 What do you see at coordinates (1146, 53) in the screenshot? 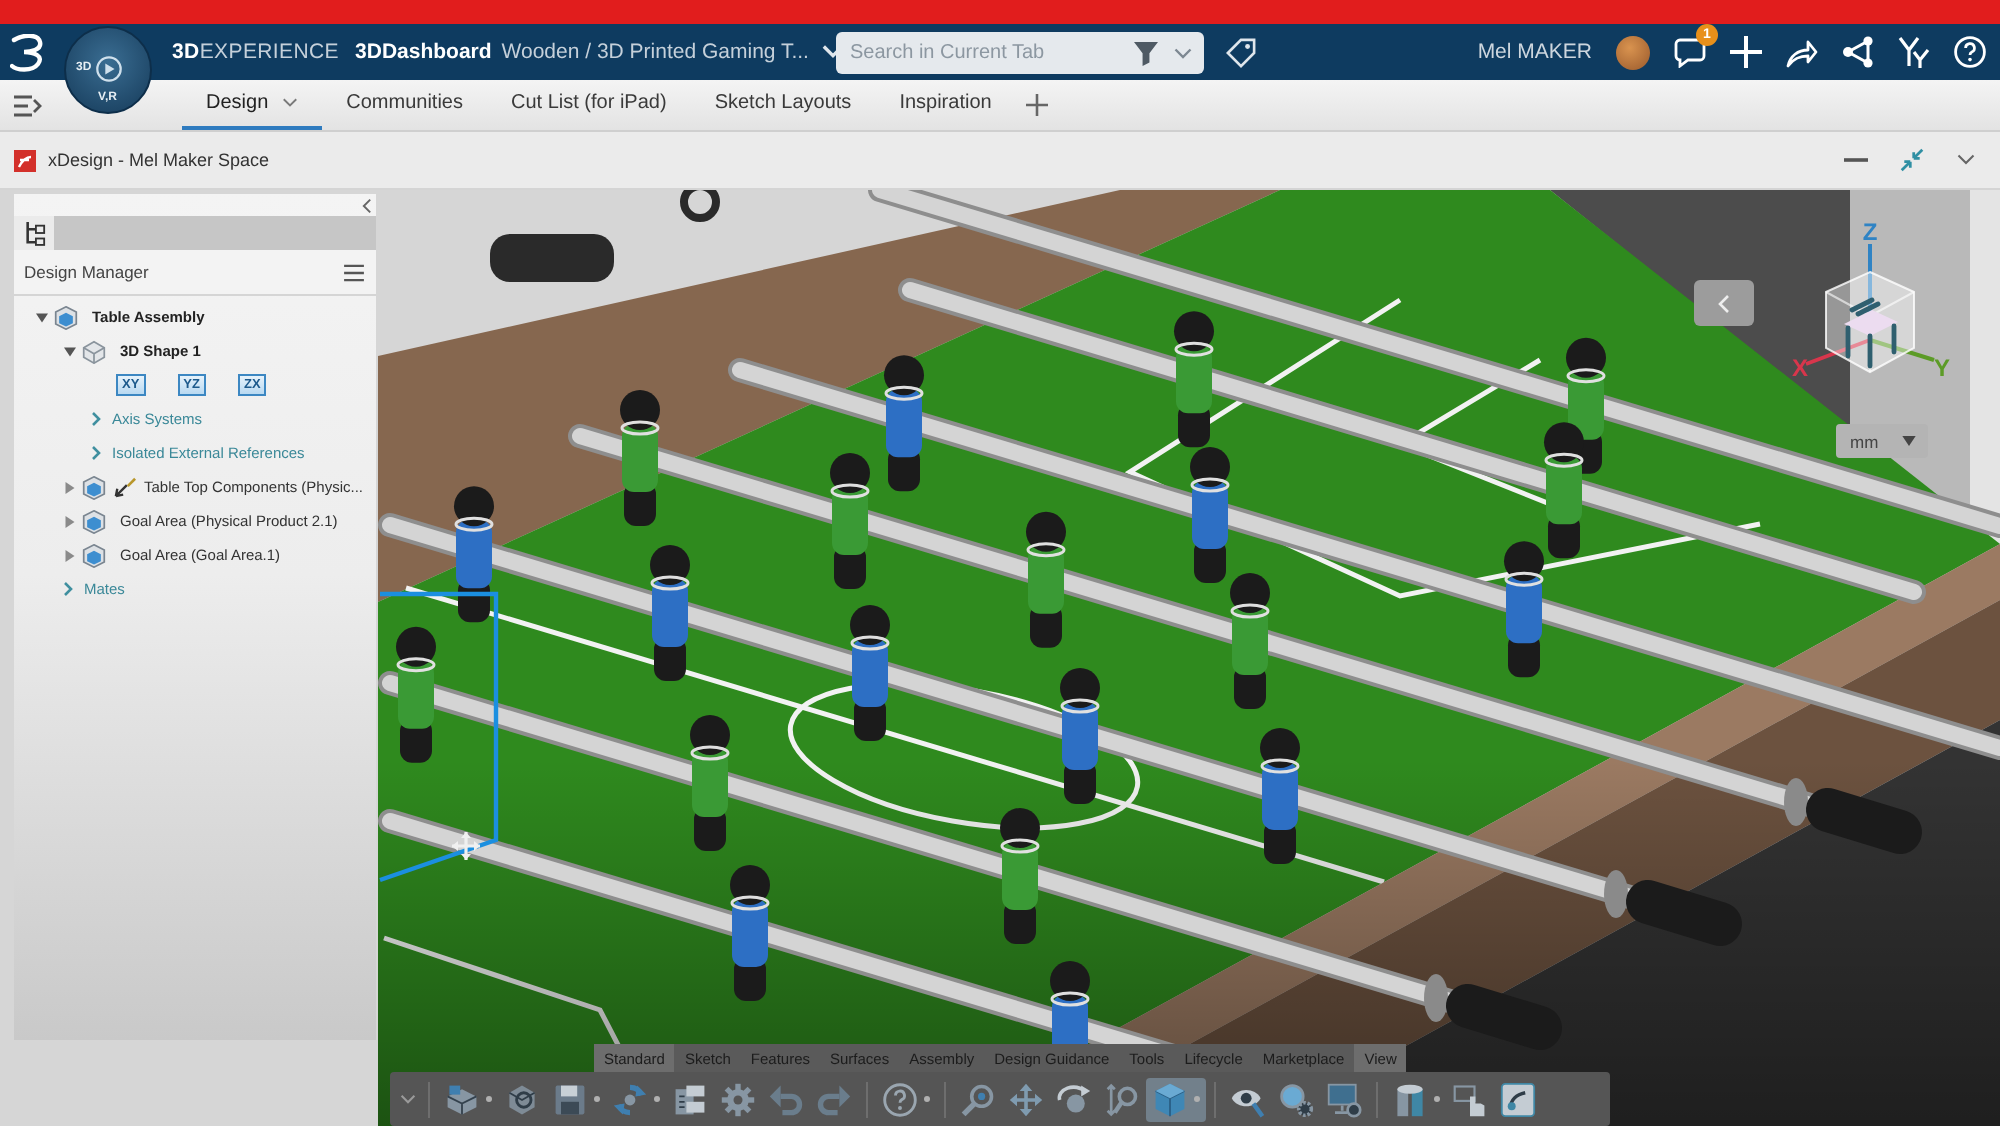
I see `filter-icon` at bounding box center [1146, 53].